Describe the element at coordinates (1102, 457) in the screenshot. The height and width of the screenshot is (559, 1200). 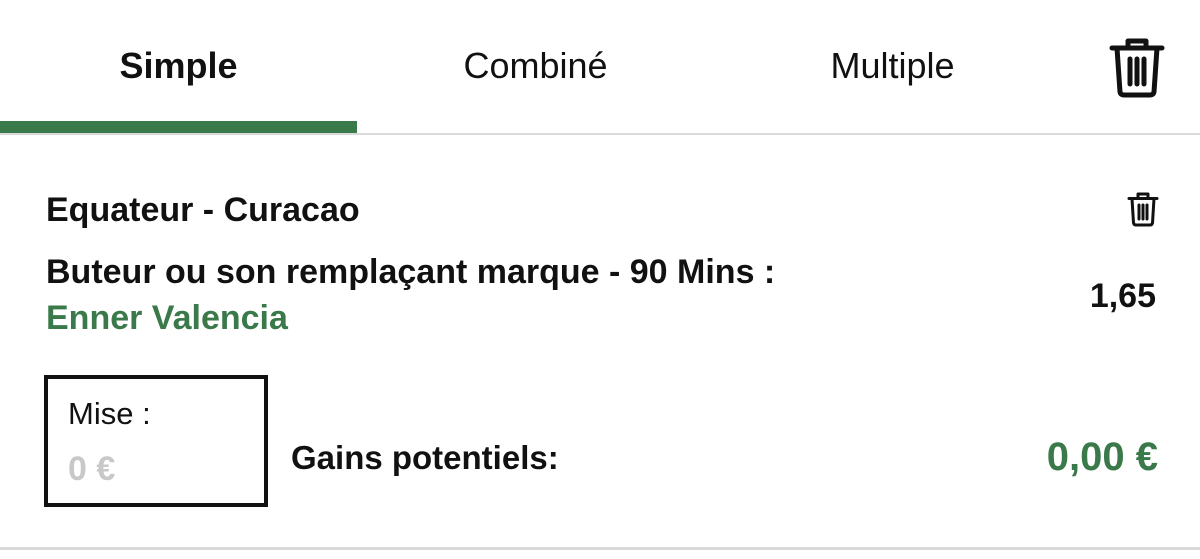
I see `potential-gains-value: 0,00 €` at that location.